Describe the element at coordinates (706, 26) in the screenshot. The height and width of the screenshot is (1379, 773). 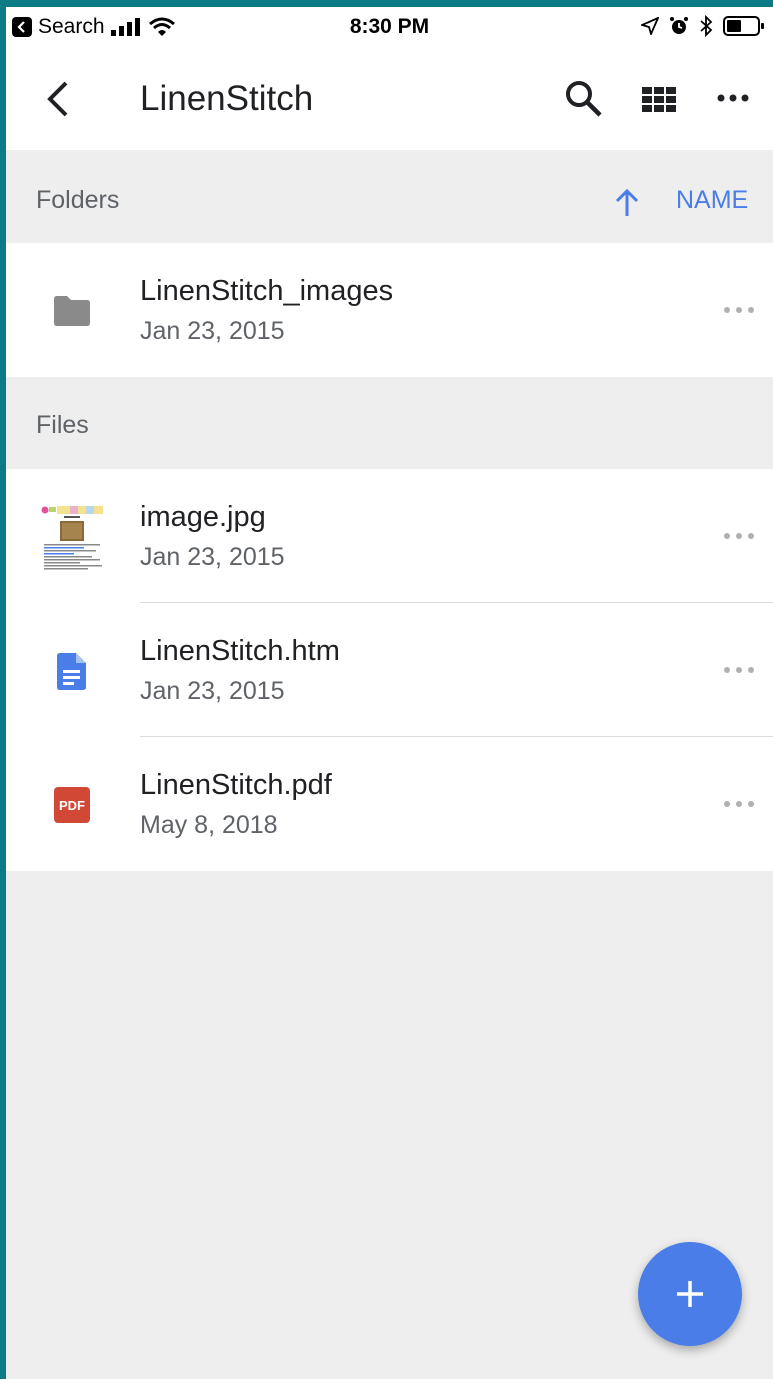
I see `bluetooth-icon` at that location.